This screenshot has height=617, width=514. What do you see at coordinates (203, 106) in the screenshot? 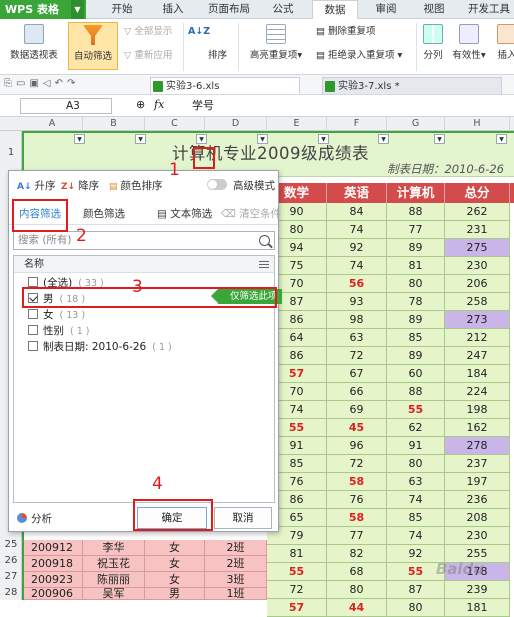
I see `formula-input: 学号` at bounding box center [203, 106].